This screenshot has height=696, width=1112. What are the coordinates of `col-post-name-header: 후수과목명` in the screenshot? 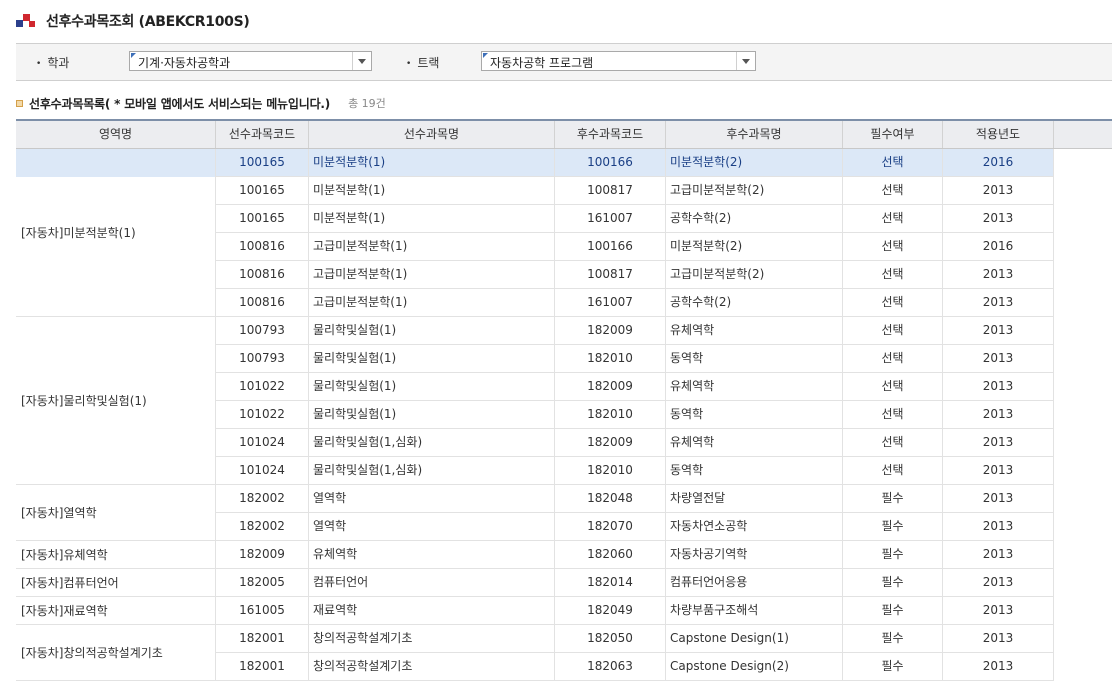 It's located at (754, 134).